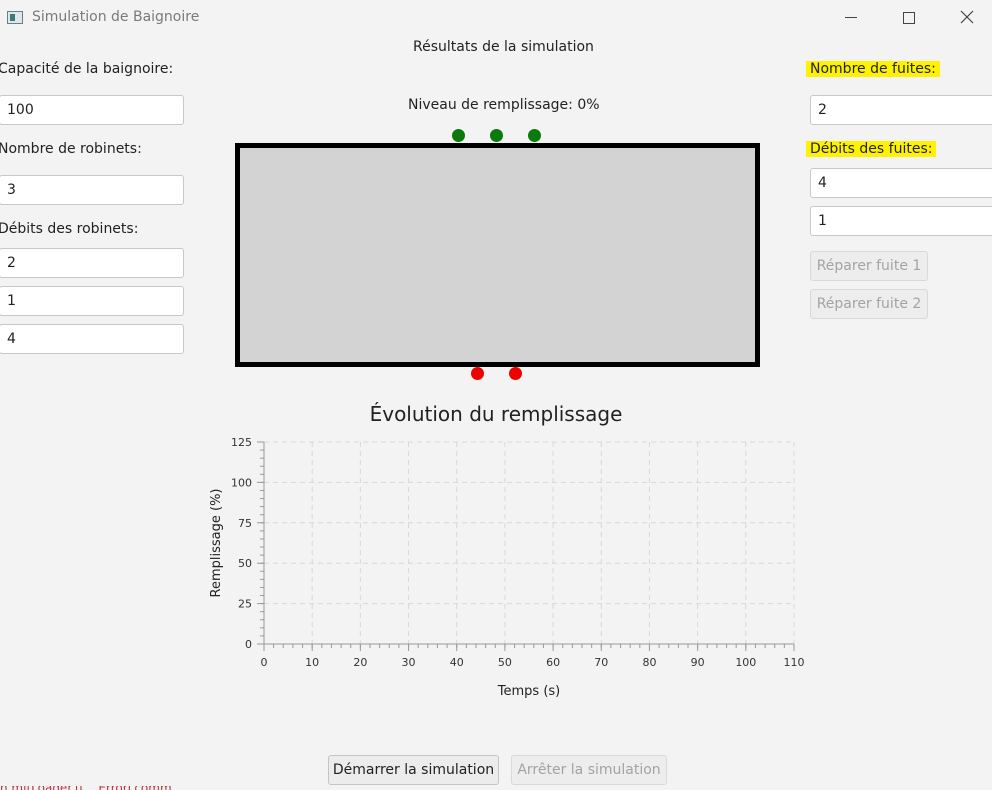 This screenshot has width=992, height=790. I want to click on leaks-count-label: Nombre de fuites:, so click(873, 69).